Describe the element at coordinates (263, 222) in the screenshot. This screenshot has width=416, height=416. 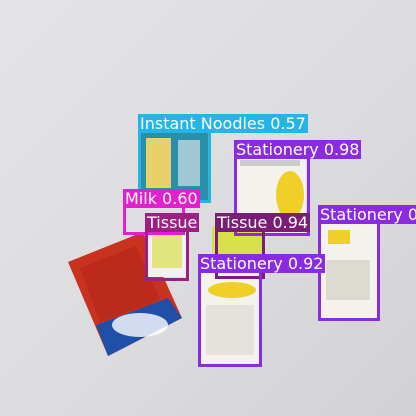
I see `bbox-label: Tissue 0.94` at that location.